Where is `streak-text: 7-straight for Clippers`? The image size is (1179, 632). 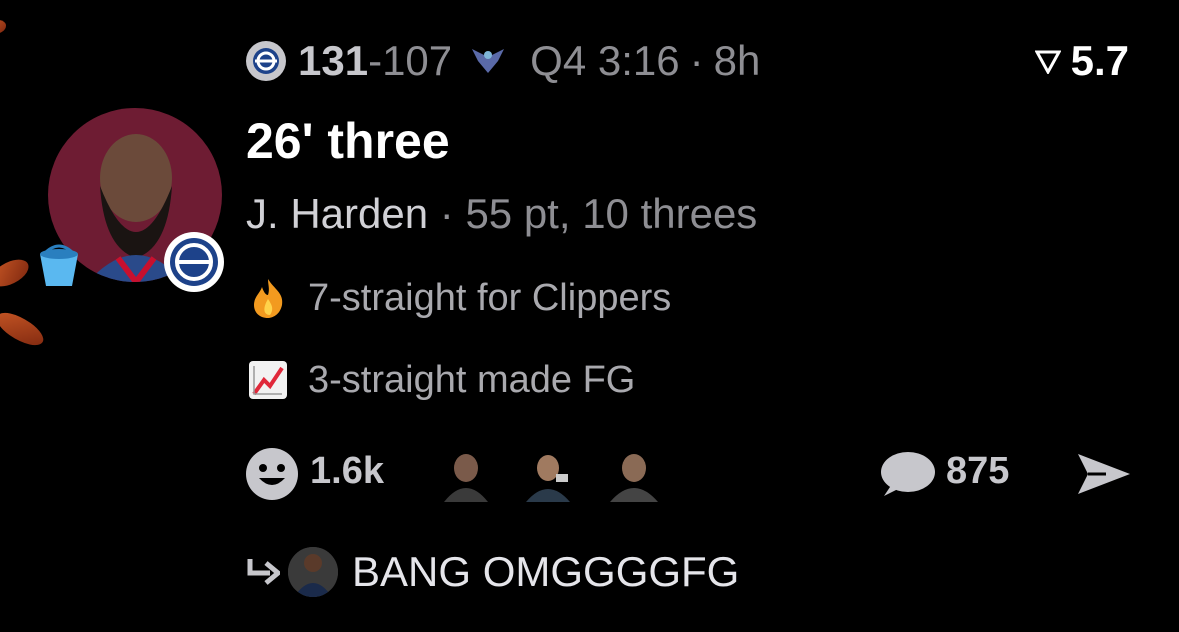
streak-text: 7-straight for Clippers is located at coordinates (490, 297).